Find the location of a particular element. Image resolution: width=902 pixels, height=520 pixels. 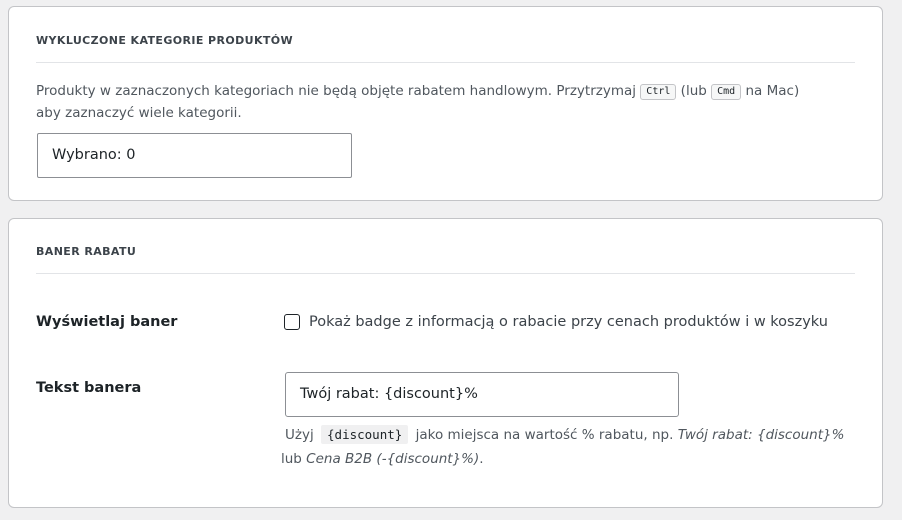

section-title: BANER RABATU is located at coordinates (86, 251).